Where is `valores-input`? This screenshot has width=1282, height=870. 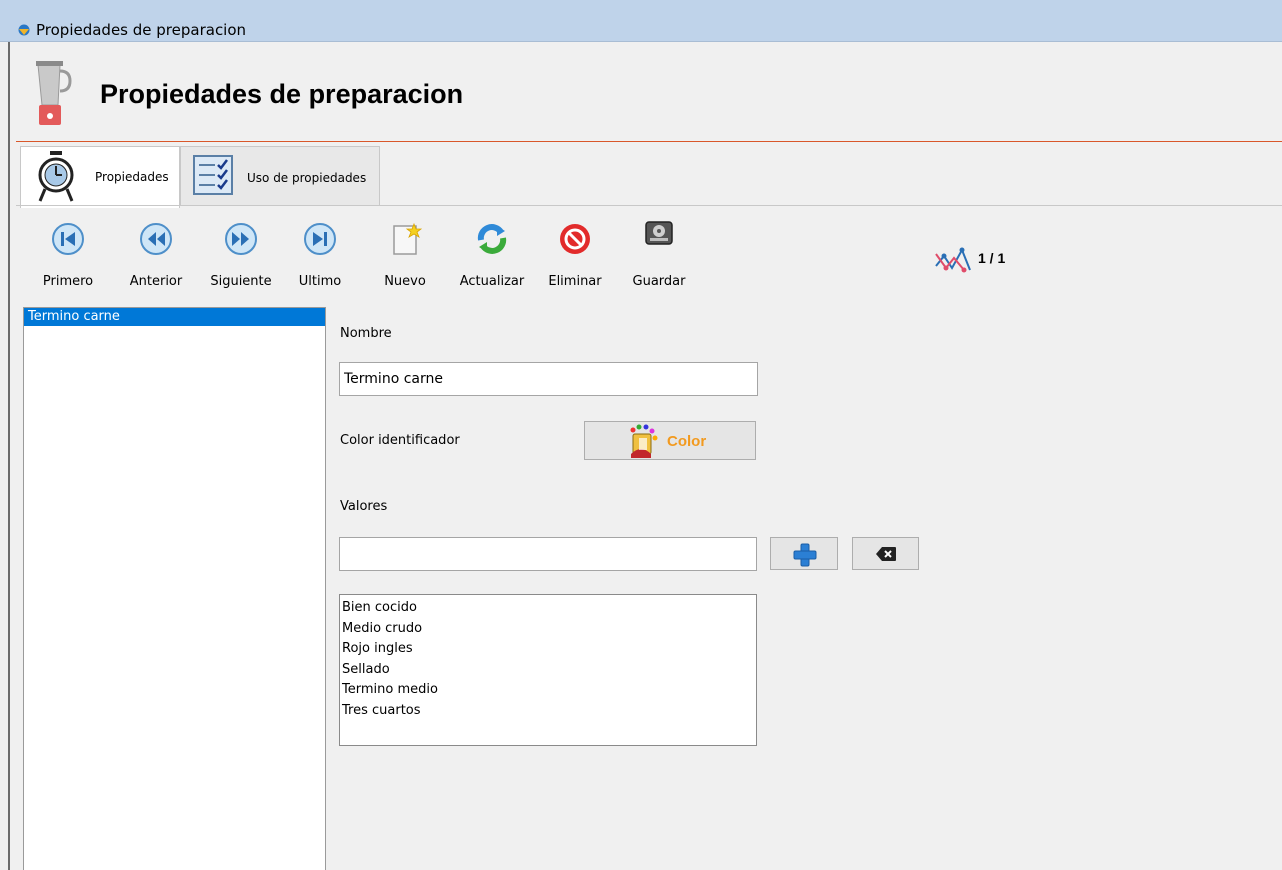 valores-input is located at coordinates (548, 554).